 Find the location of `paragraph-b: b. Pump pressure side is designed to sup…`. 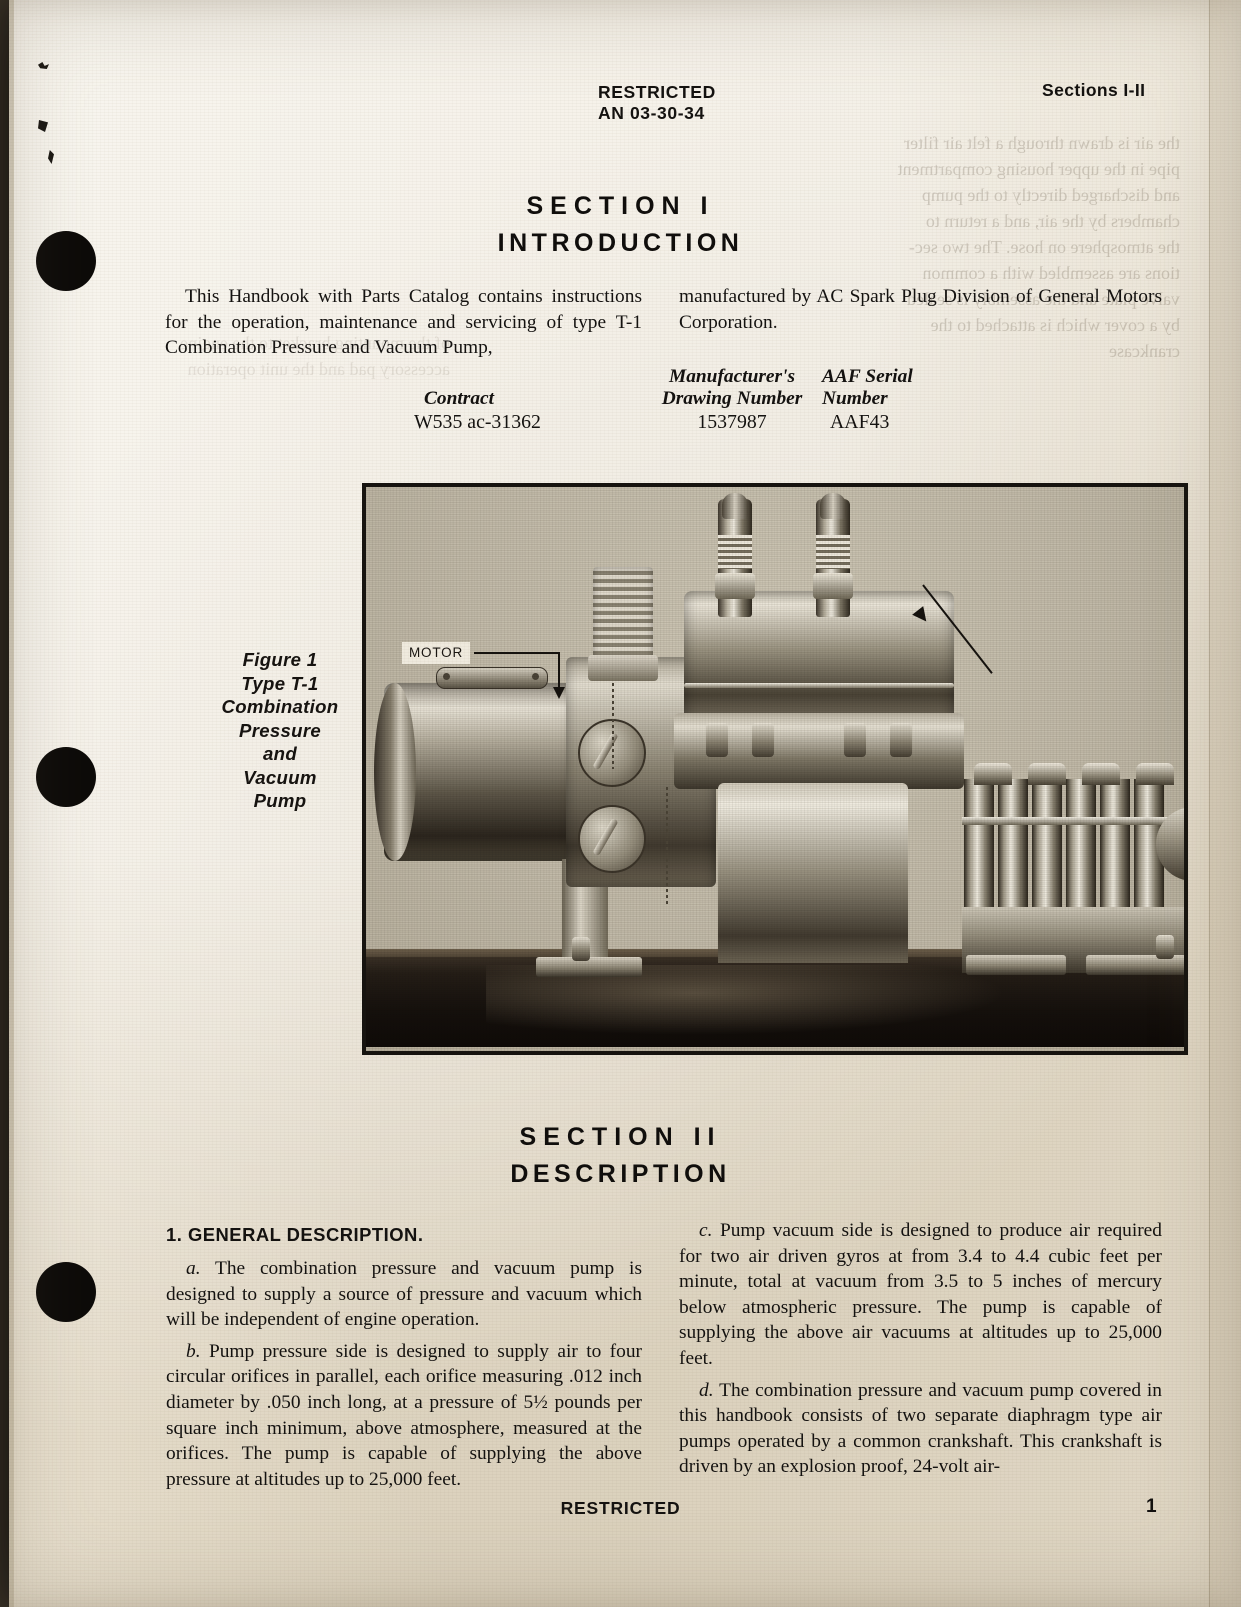

paragraph-b: b. Pump pressure side is designed to sup… is located at coordinates (404, 1416).